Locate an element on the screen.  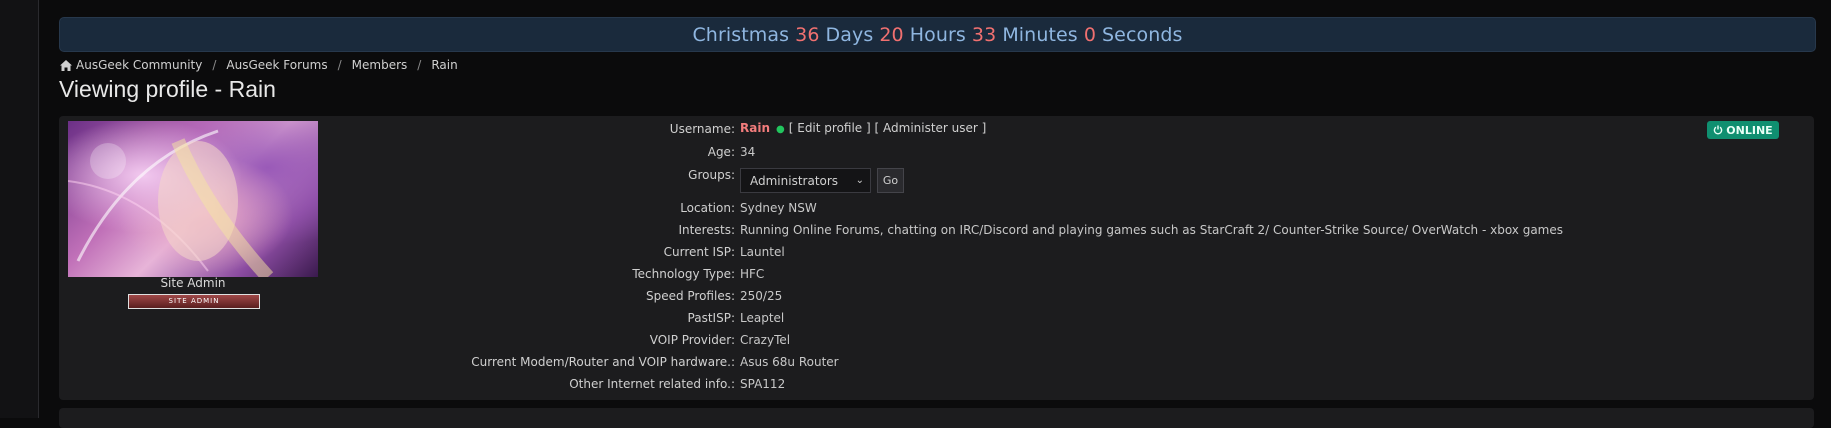
technology-type-label: Technology Type: is located at coordinates (683, 274).